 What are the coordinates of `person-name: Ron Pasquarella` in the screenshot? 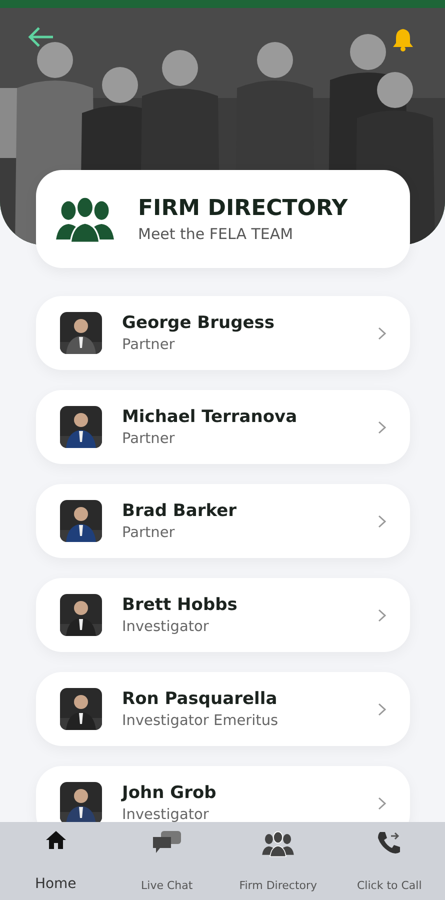 It's located at (200, 699).